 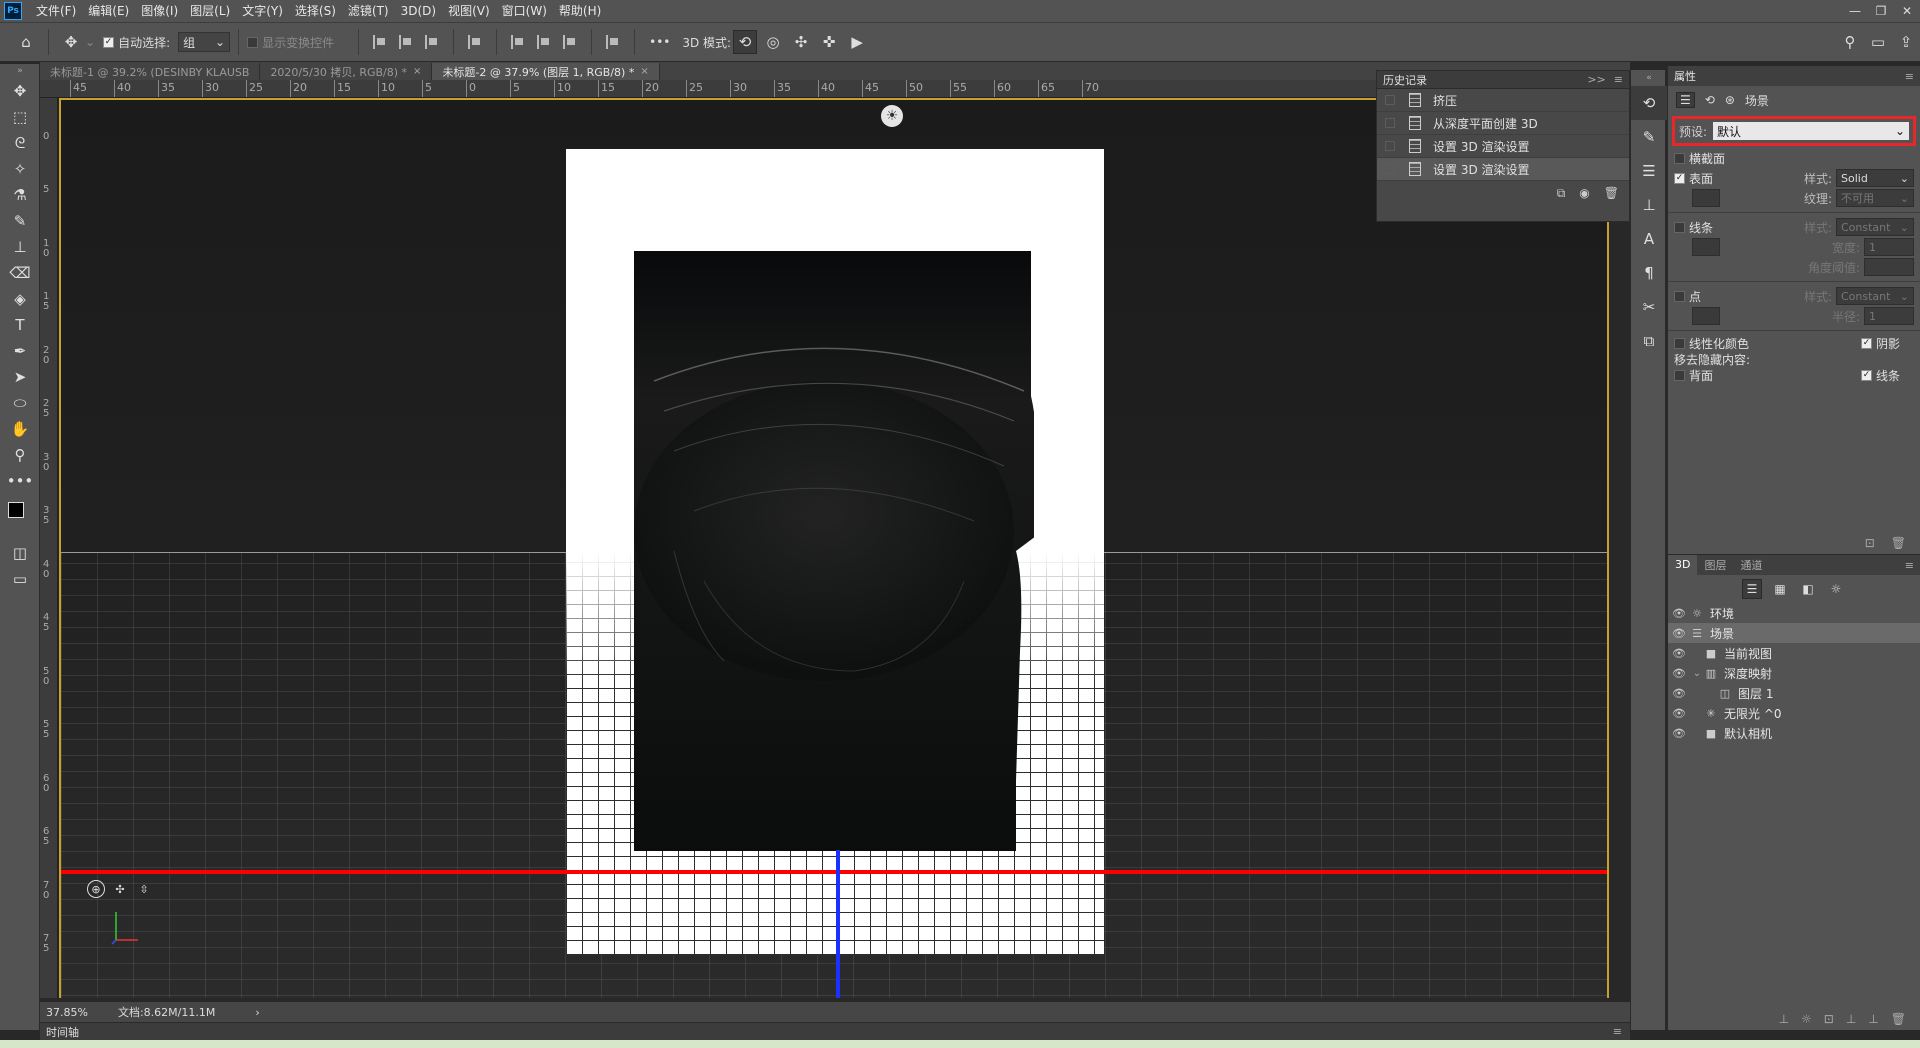 What do you see at coordinates (204, 42) in the screenshot?
I see `auto-select-target-select: 组 ⌄` at bounding box center [204, 42].